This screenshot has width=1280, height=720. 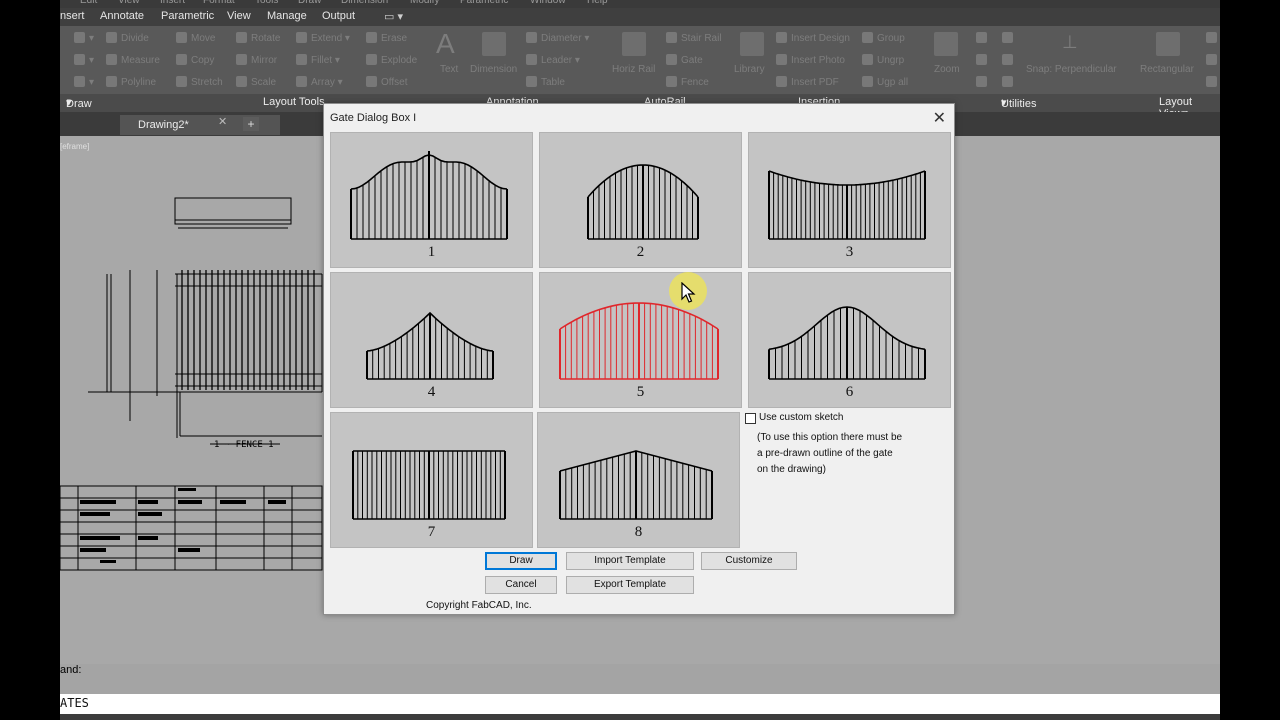 What do you see at coordinates (752, 44) in the screenshot?
I see `library-icon` at bounding box center [752, 44].